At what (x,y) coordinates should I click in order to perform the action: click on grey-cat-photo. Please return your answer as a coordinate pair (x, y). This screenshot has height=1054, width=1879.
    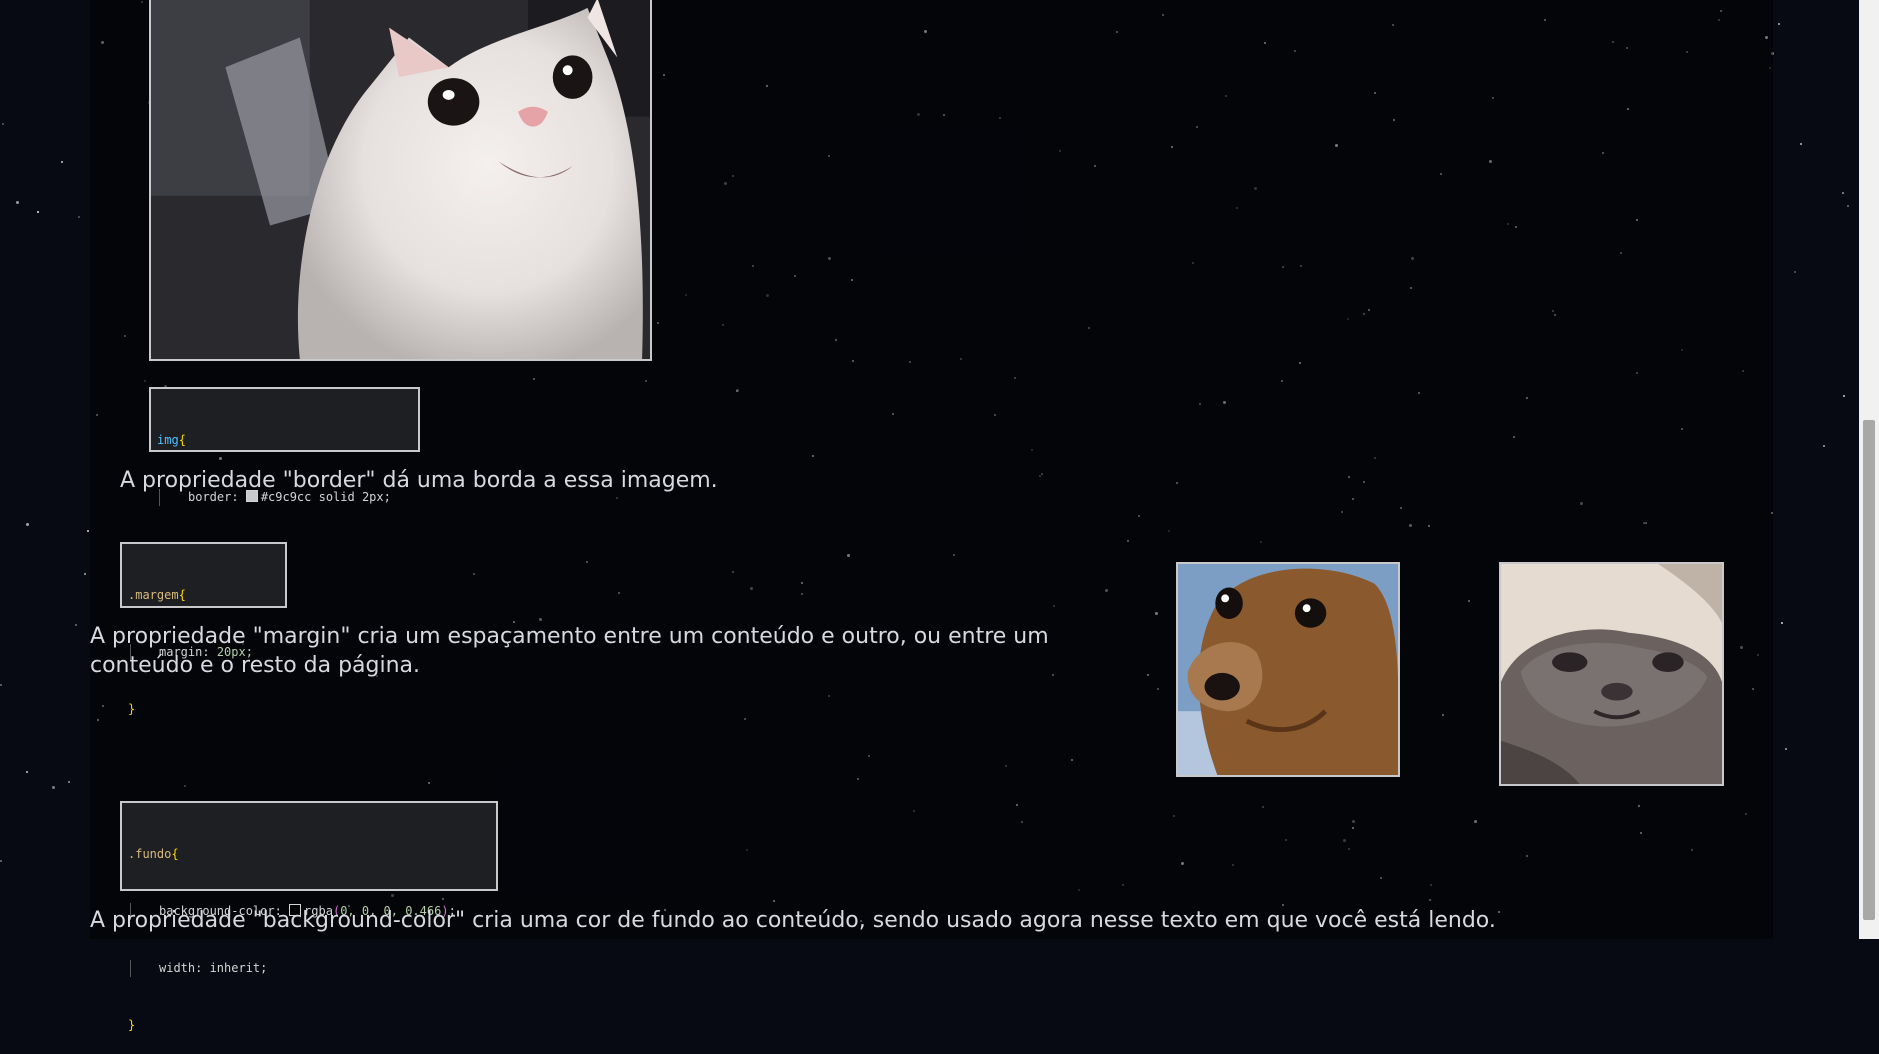
    Looking at the image, I should click on (1611, 674).